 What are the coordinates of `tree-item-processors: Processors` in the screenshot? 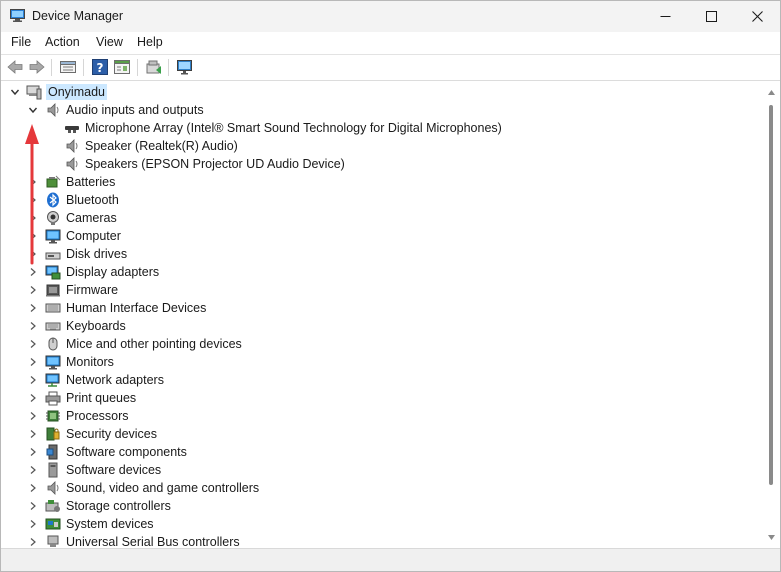 It's located at (382, 416).